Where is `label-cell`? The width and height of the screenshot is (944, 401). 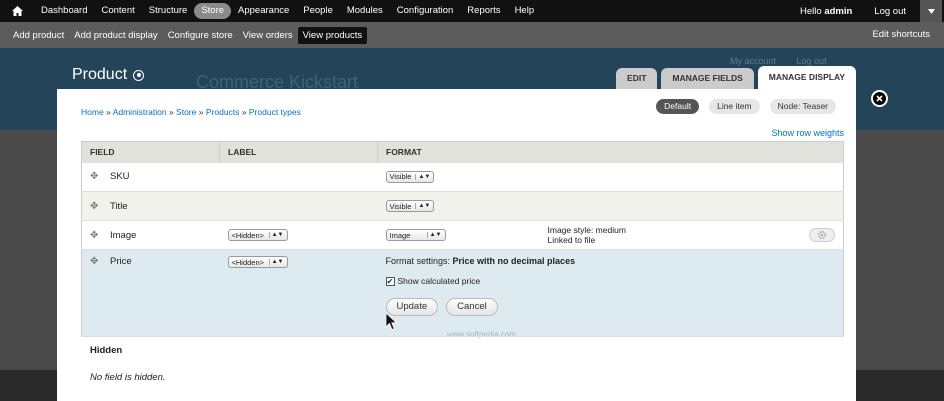 label-cell is located at coordinates (298, 177).